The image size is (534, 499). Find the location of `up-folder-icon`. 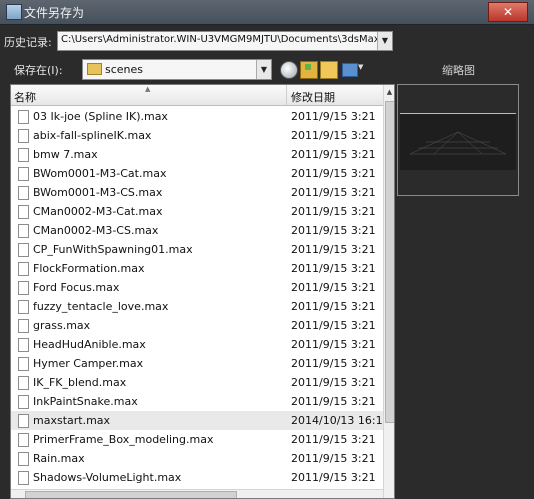

up-folder-icon is located at coordinates (309, 70).